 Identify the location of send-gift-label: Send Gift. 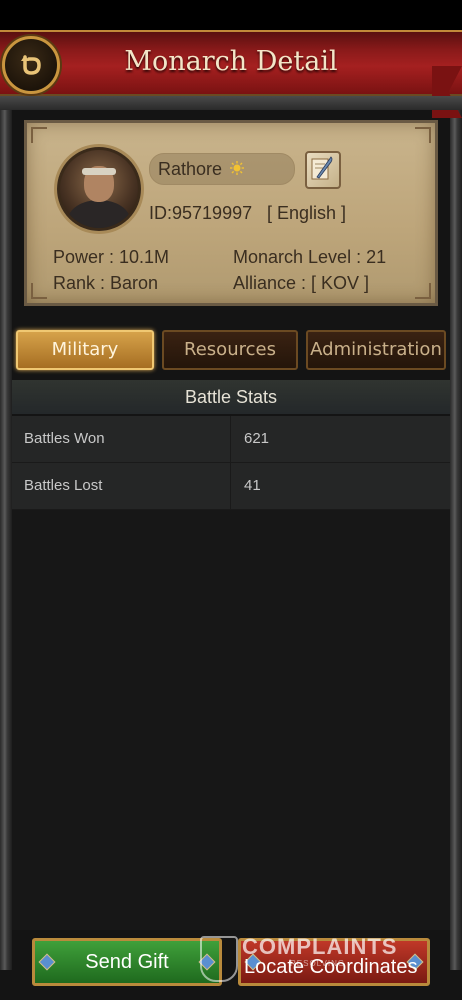
(127, 962).